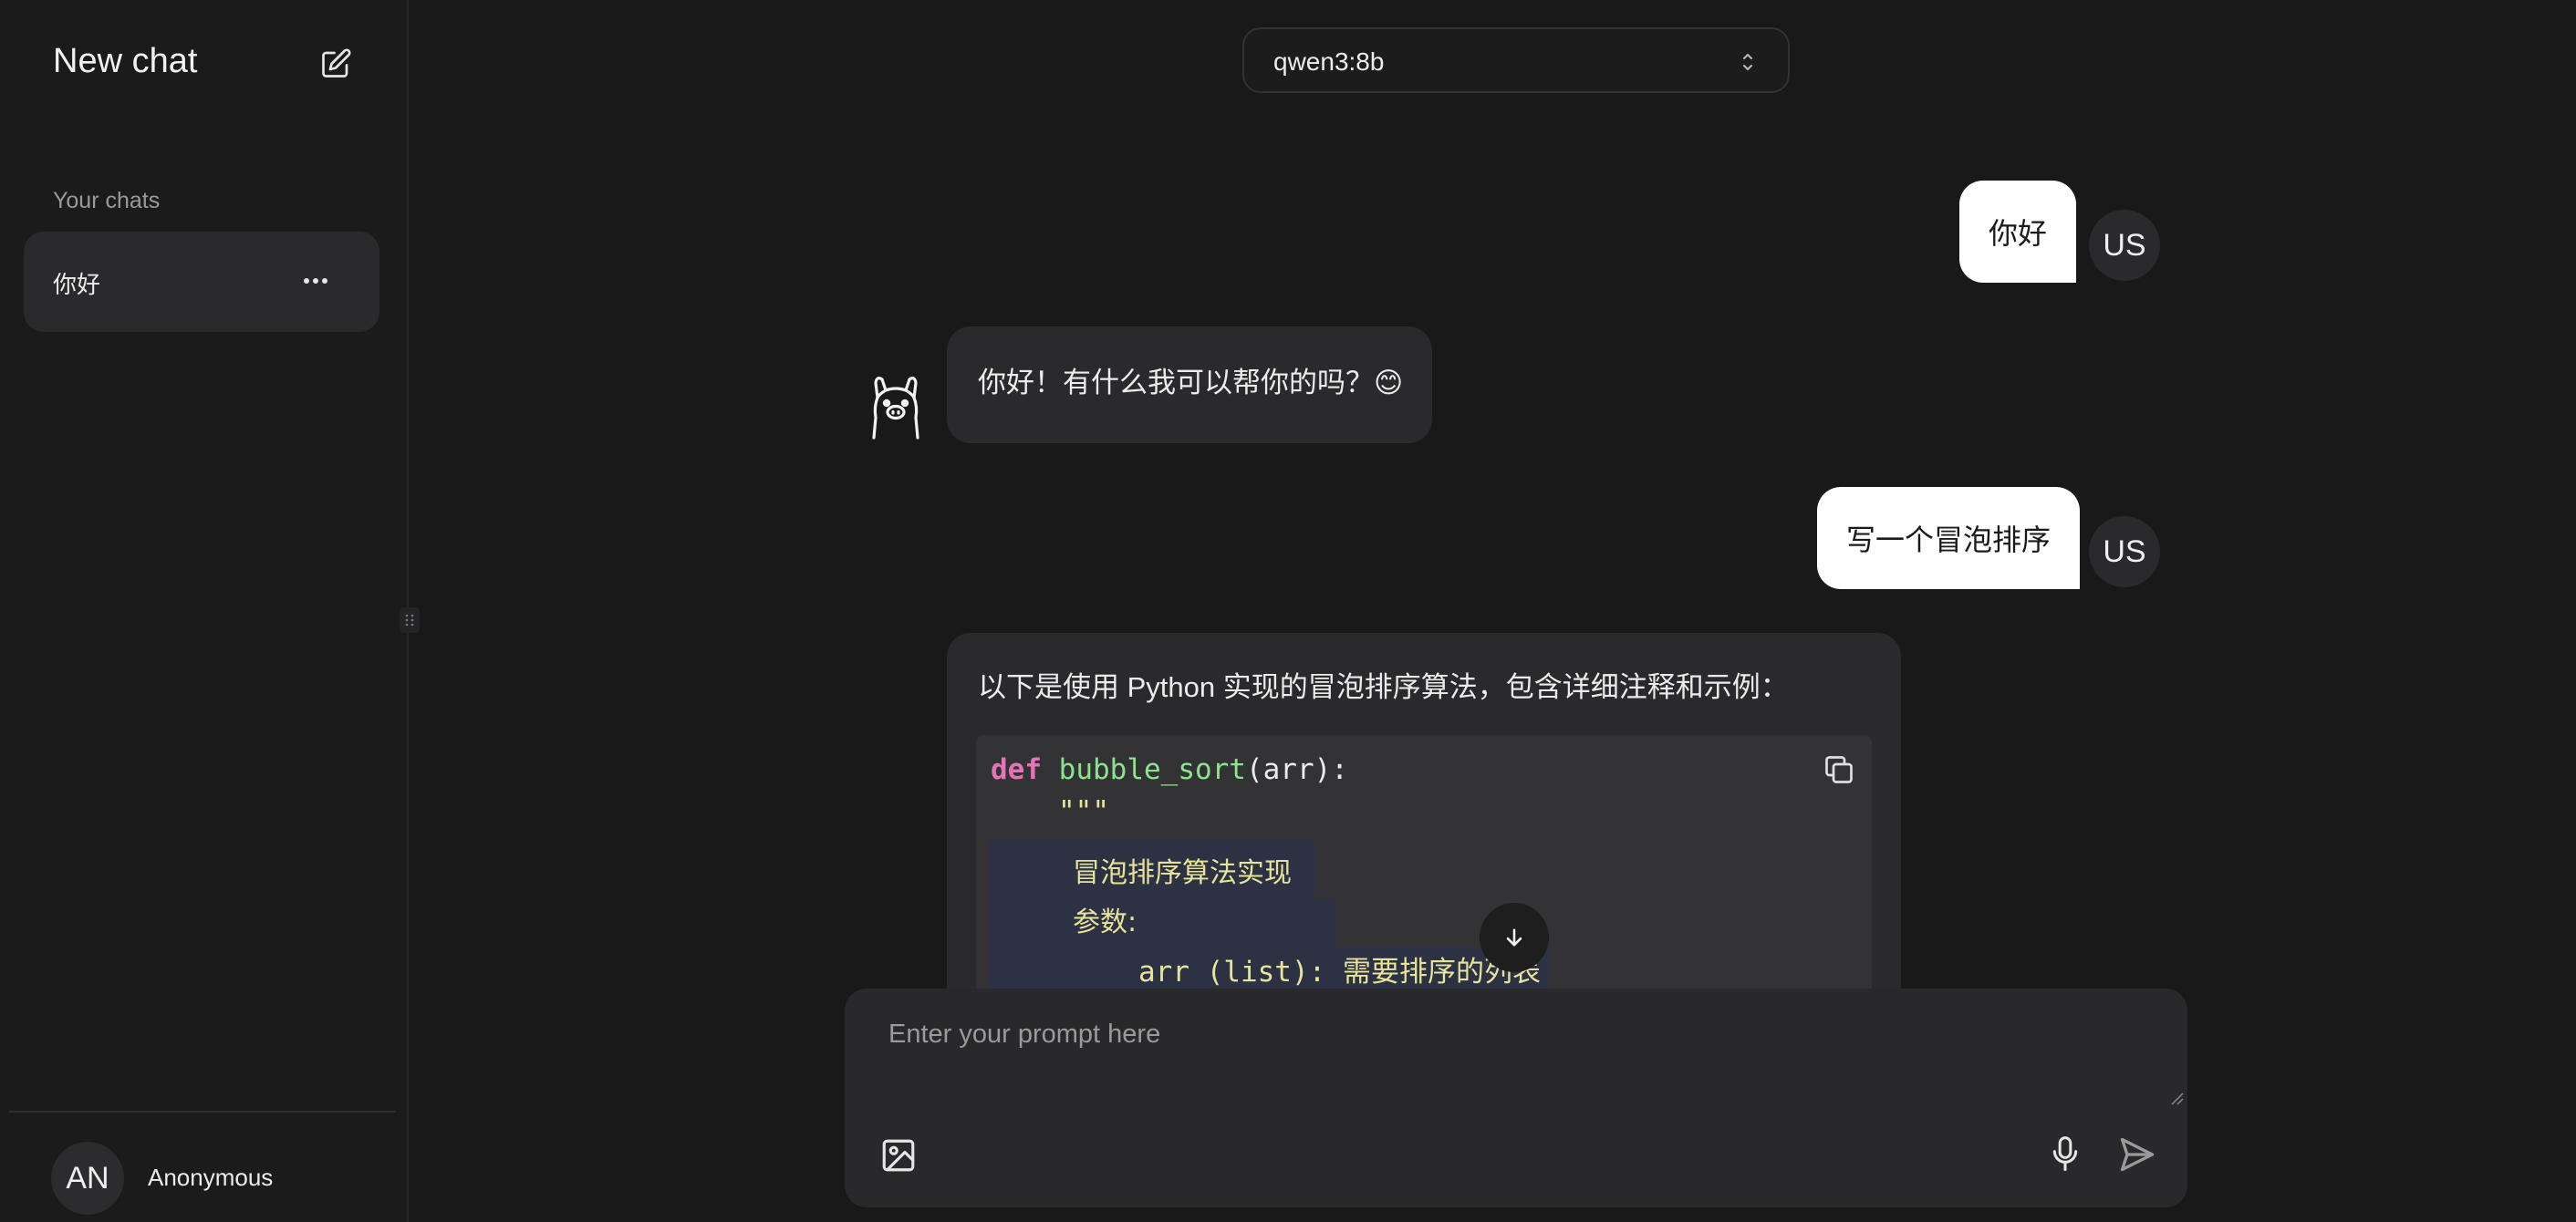  I want to click on user-message-text: 写一个冒泡排序, so click(1949, 540).